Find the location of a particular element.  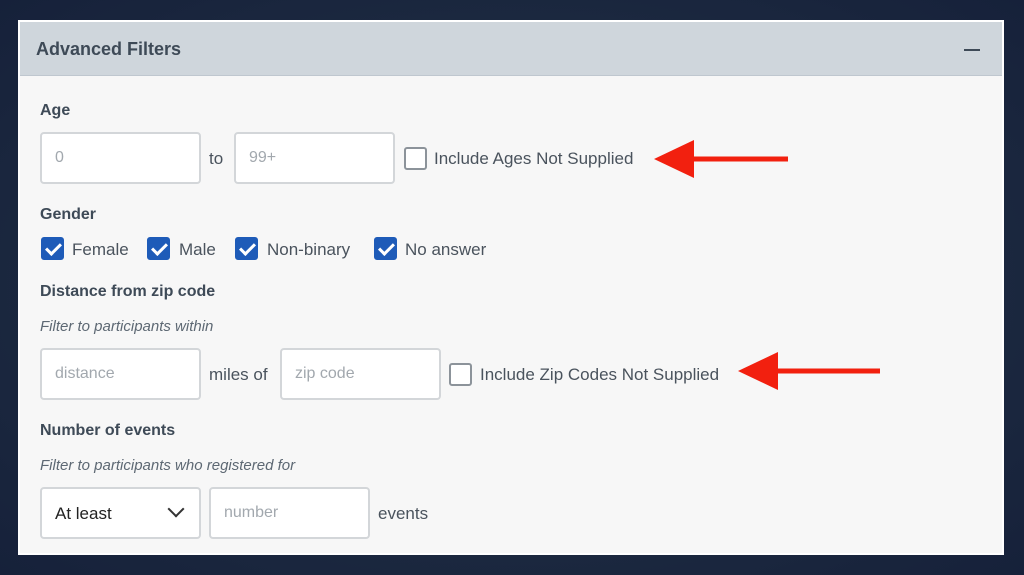

gender-noanswer-checkbox is located at coordinates (385, 248).